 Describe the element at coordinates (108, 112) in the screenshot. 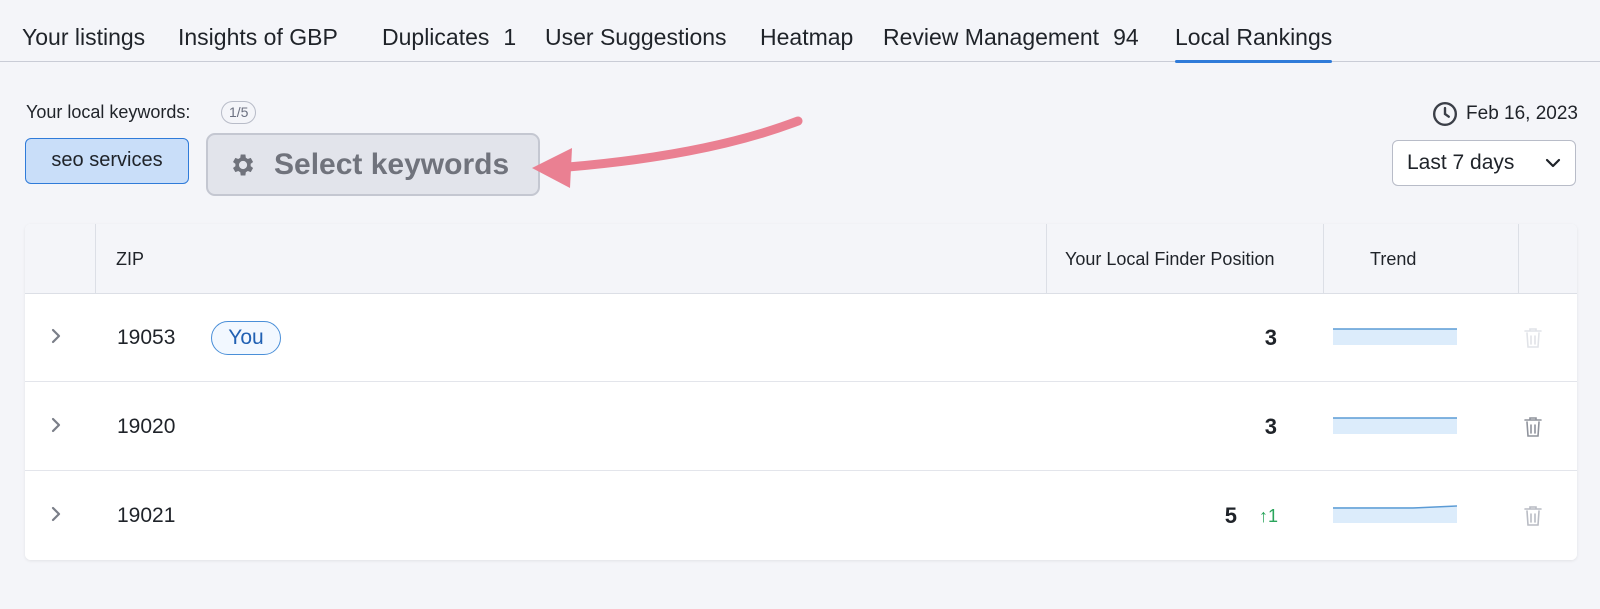

I see `local-keywords-label: Your local keywords:` at that location.